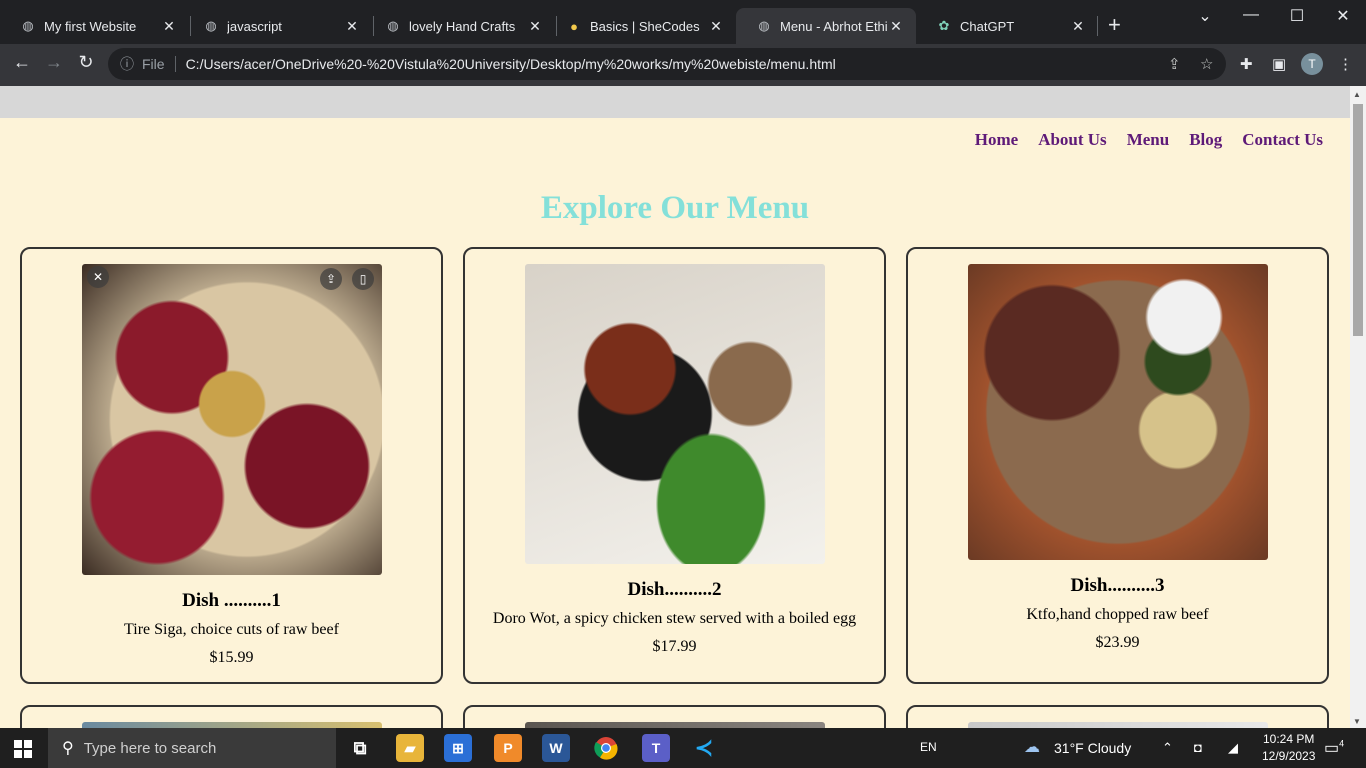 This screenshot has height=768, width=1366. Describe the element at coordinates (704, 748) in the screenshot. I see `vscode-icon: ≺` at that location.